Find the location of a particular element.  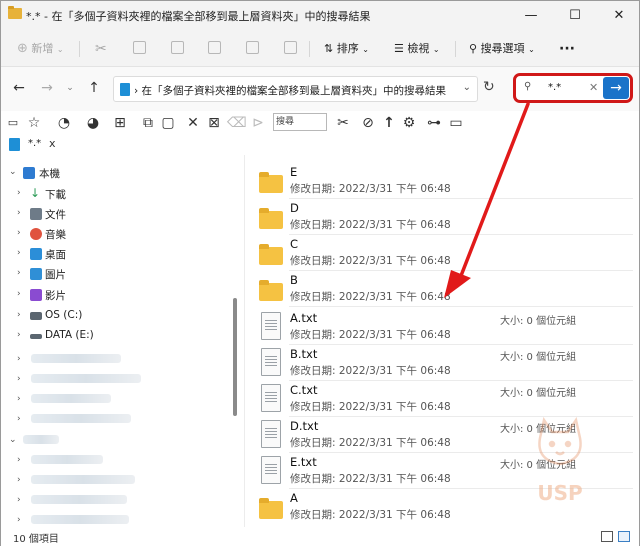

search-submit-button: → is located at coordinates (616, 88).